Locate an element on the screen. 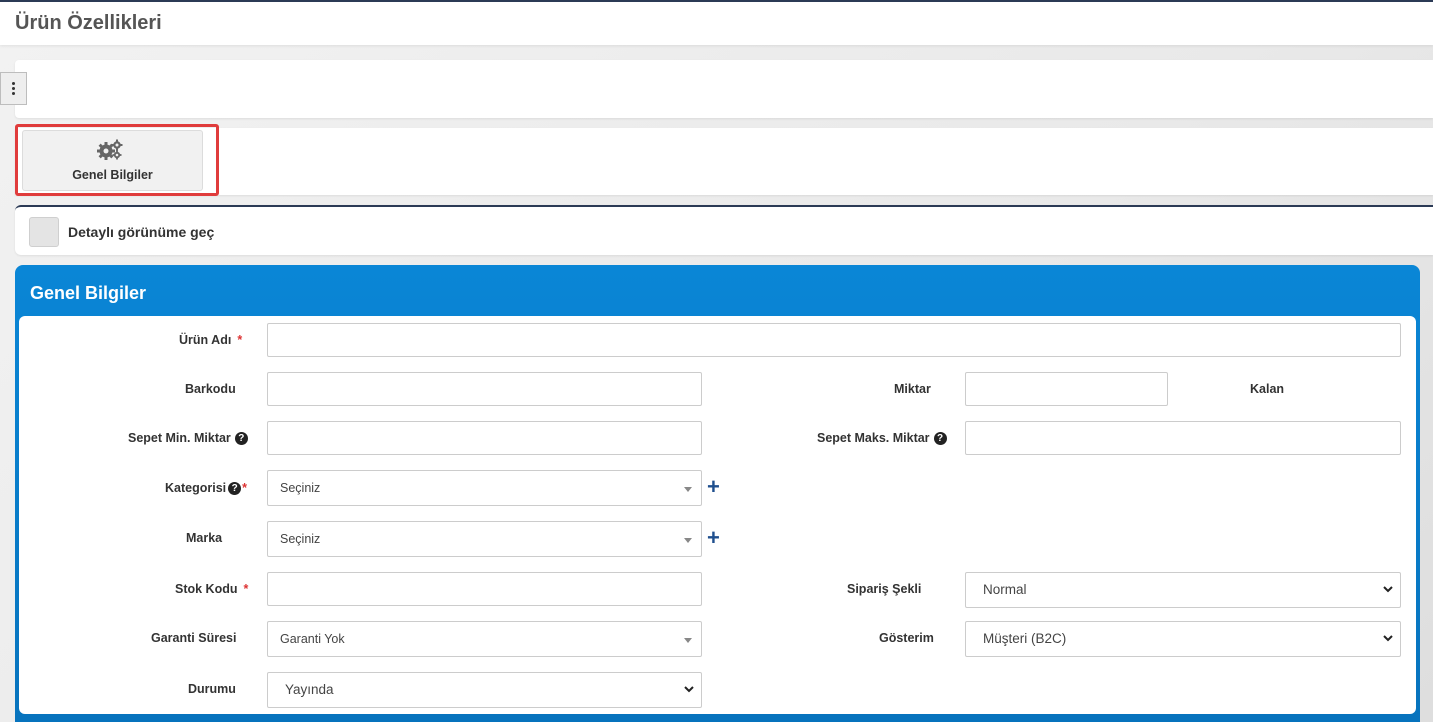  marka-label: Marka is located at coordinates (204, 538).